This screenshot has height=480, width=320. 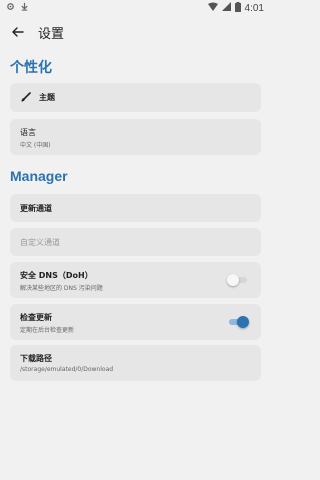 I want to click on download-path-label: 下载路径, so click(x=36, y=358).